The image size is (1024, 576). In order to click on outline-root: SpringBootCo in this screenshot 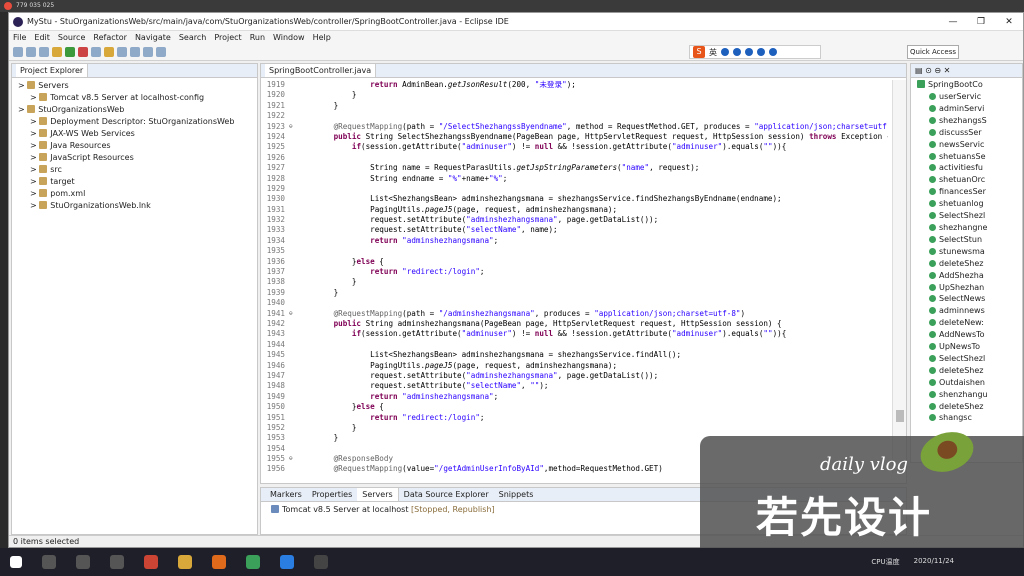, I will do `click(966, 84)`.